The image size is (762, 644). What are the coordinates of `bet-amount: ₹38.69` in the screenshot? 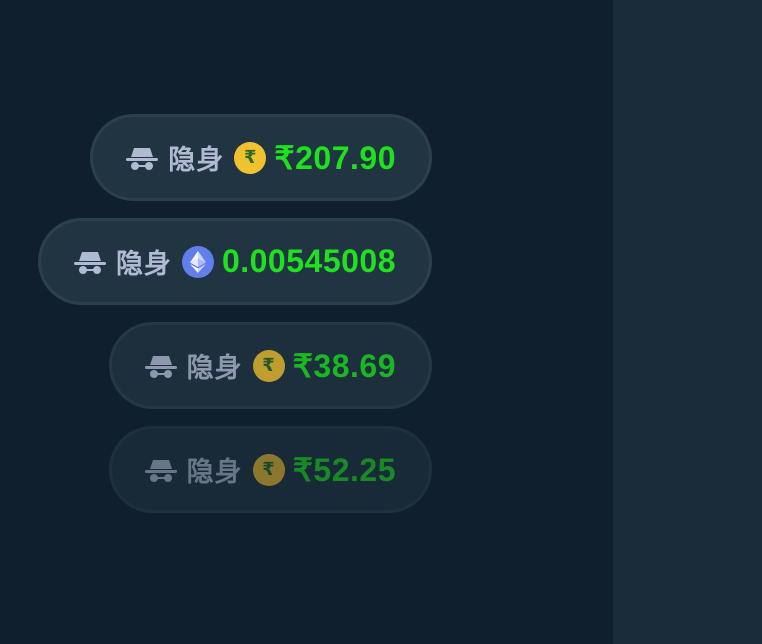 It's located at (344, 365).